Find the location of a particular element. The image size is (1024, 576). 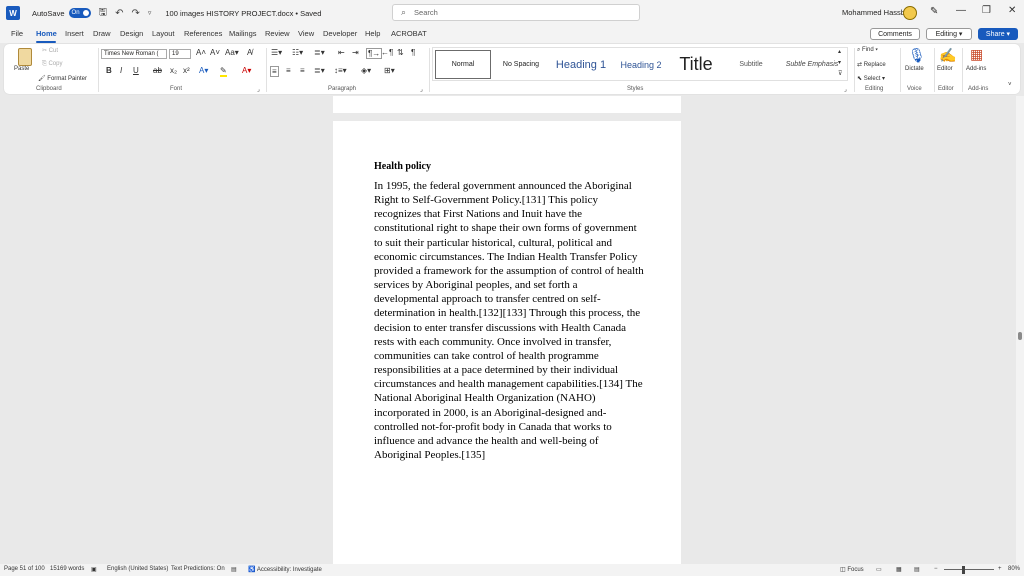

share-button: Share ▾ is located at coordinates (998, 34).